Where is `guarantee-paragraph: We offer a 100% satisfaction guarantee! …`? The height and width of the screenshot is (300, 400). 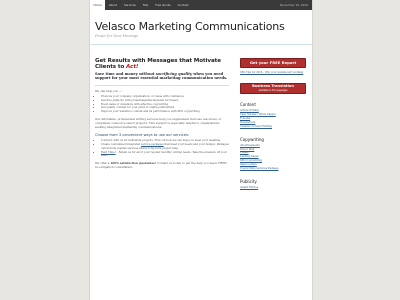
guarantee-paragraph: We offer a 100% satisfaction guarantee! … is located at coordinates (162, 165).